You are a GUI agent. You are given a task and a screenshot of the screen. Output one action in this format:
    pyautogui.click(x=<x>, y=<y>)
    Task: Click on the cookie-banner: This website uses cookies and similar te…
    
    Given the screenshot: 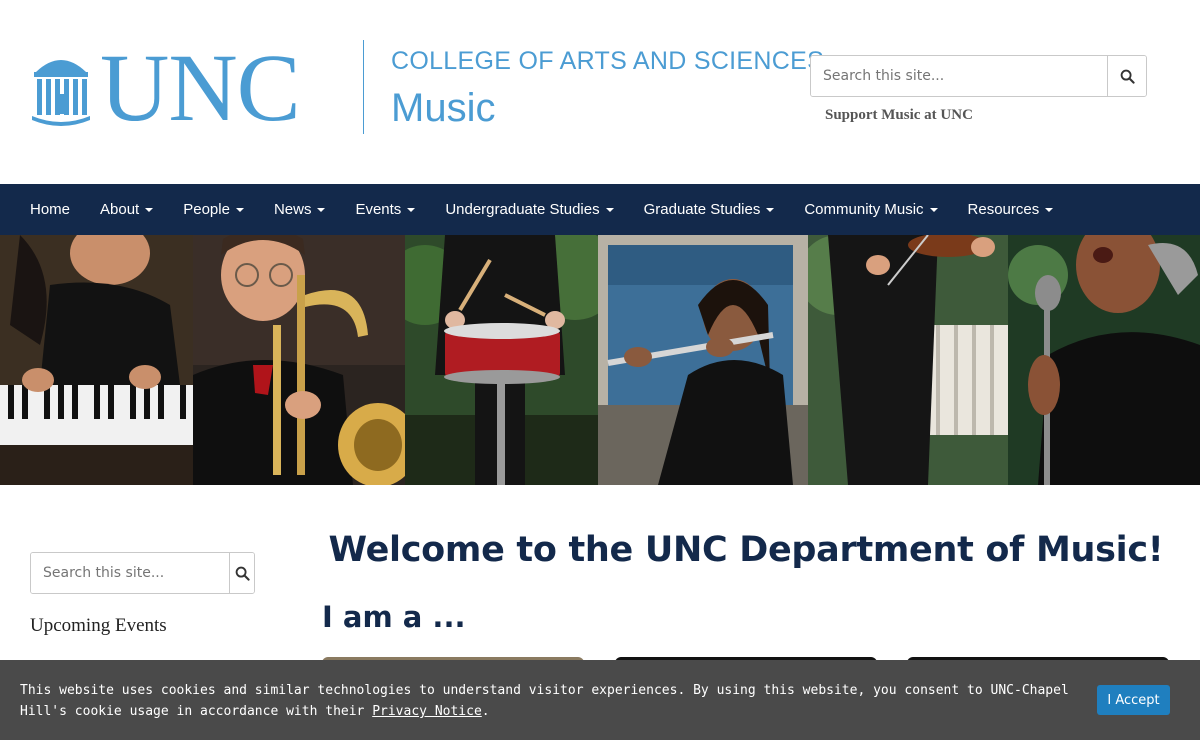 What is the action you would take?
    pyautogui.click(x=600, y=700)
    